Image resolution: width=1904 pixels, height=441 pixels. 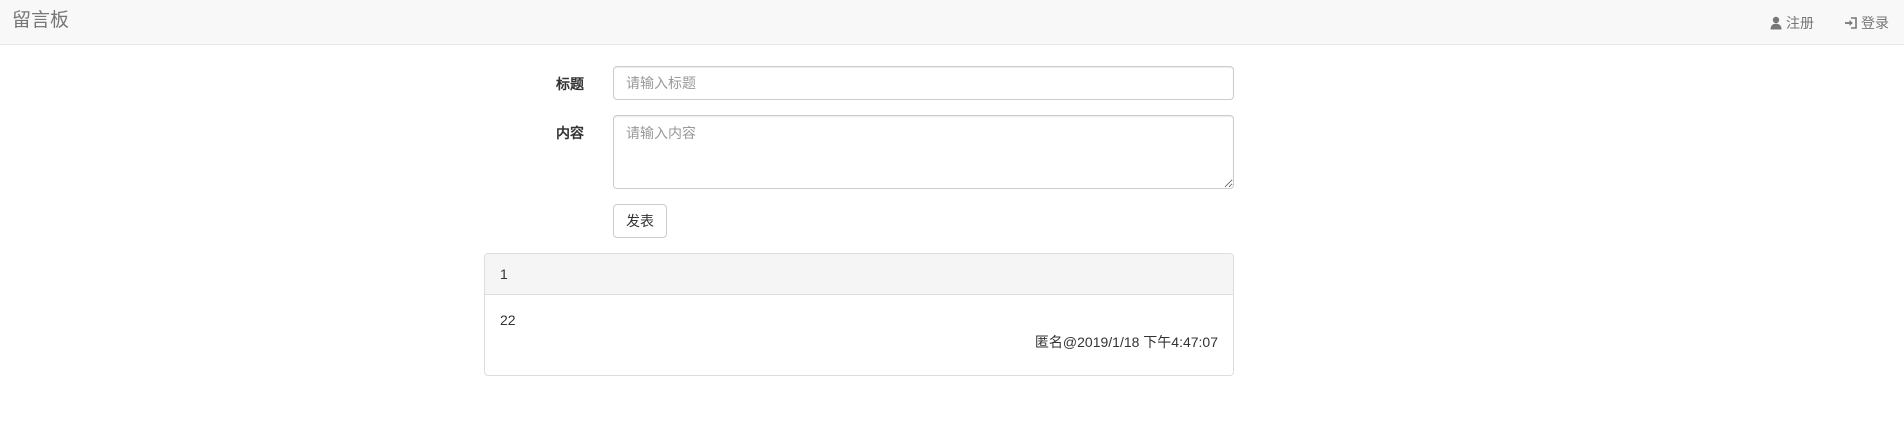 I want to click on content-textarea, so click(x=923, y=152).